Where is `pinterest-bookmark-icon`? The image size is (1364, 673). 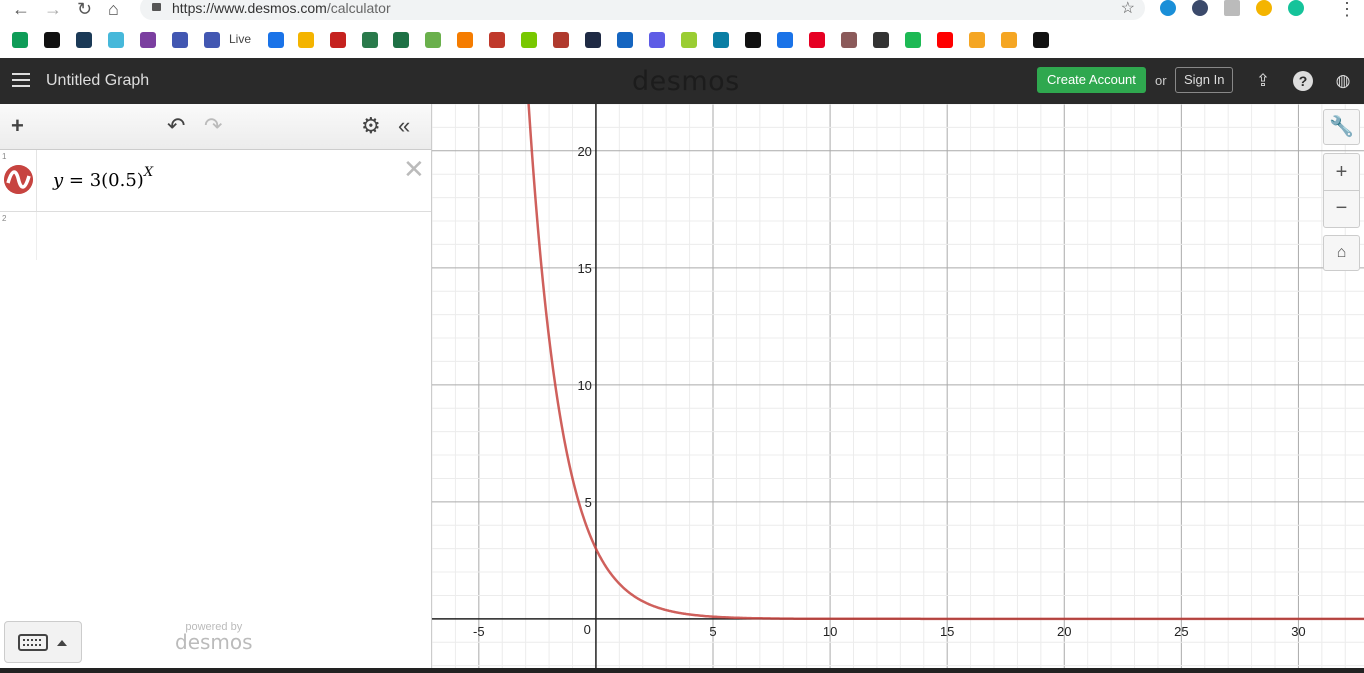
pinterest-bookmark-icon is located at coordinates (817, 40).